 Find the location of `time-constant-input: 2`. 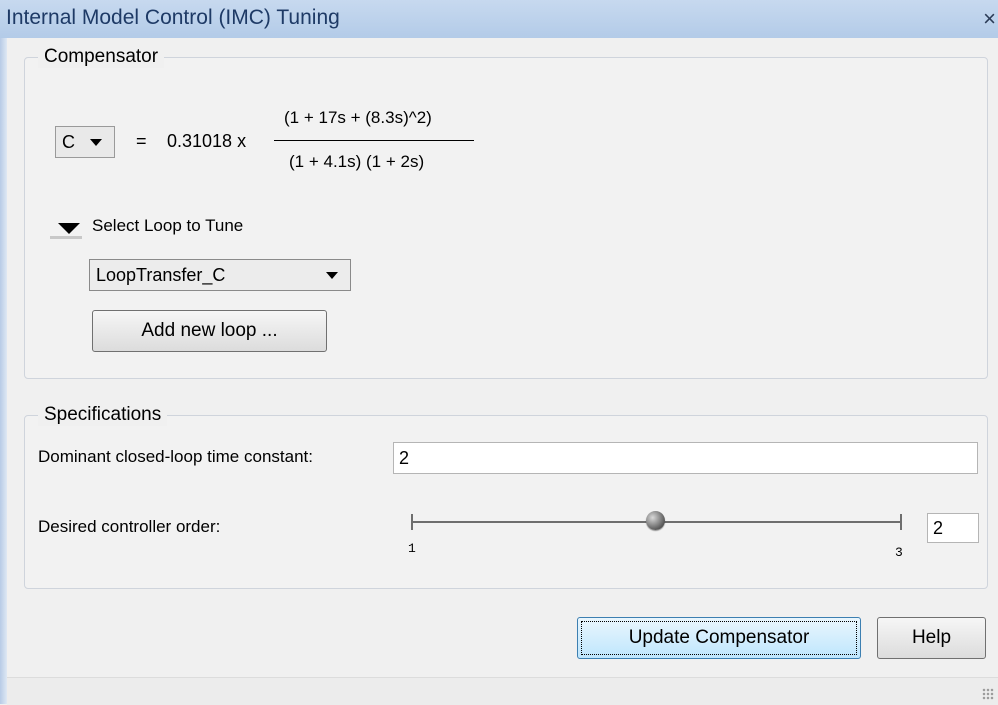

time-constant-input: 2 is located at coordinates (685, 458).